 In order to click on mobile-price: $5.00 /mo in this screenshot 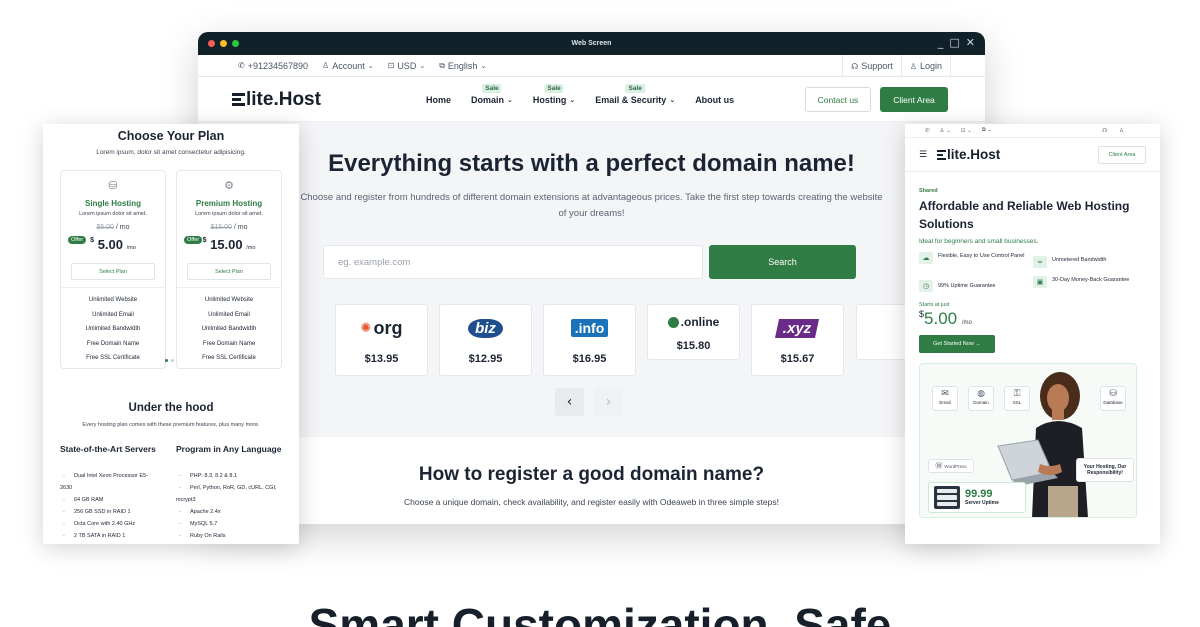, I will do `click(945, 318)`.